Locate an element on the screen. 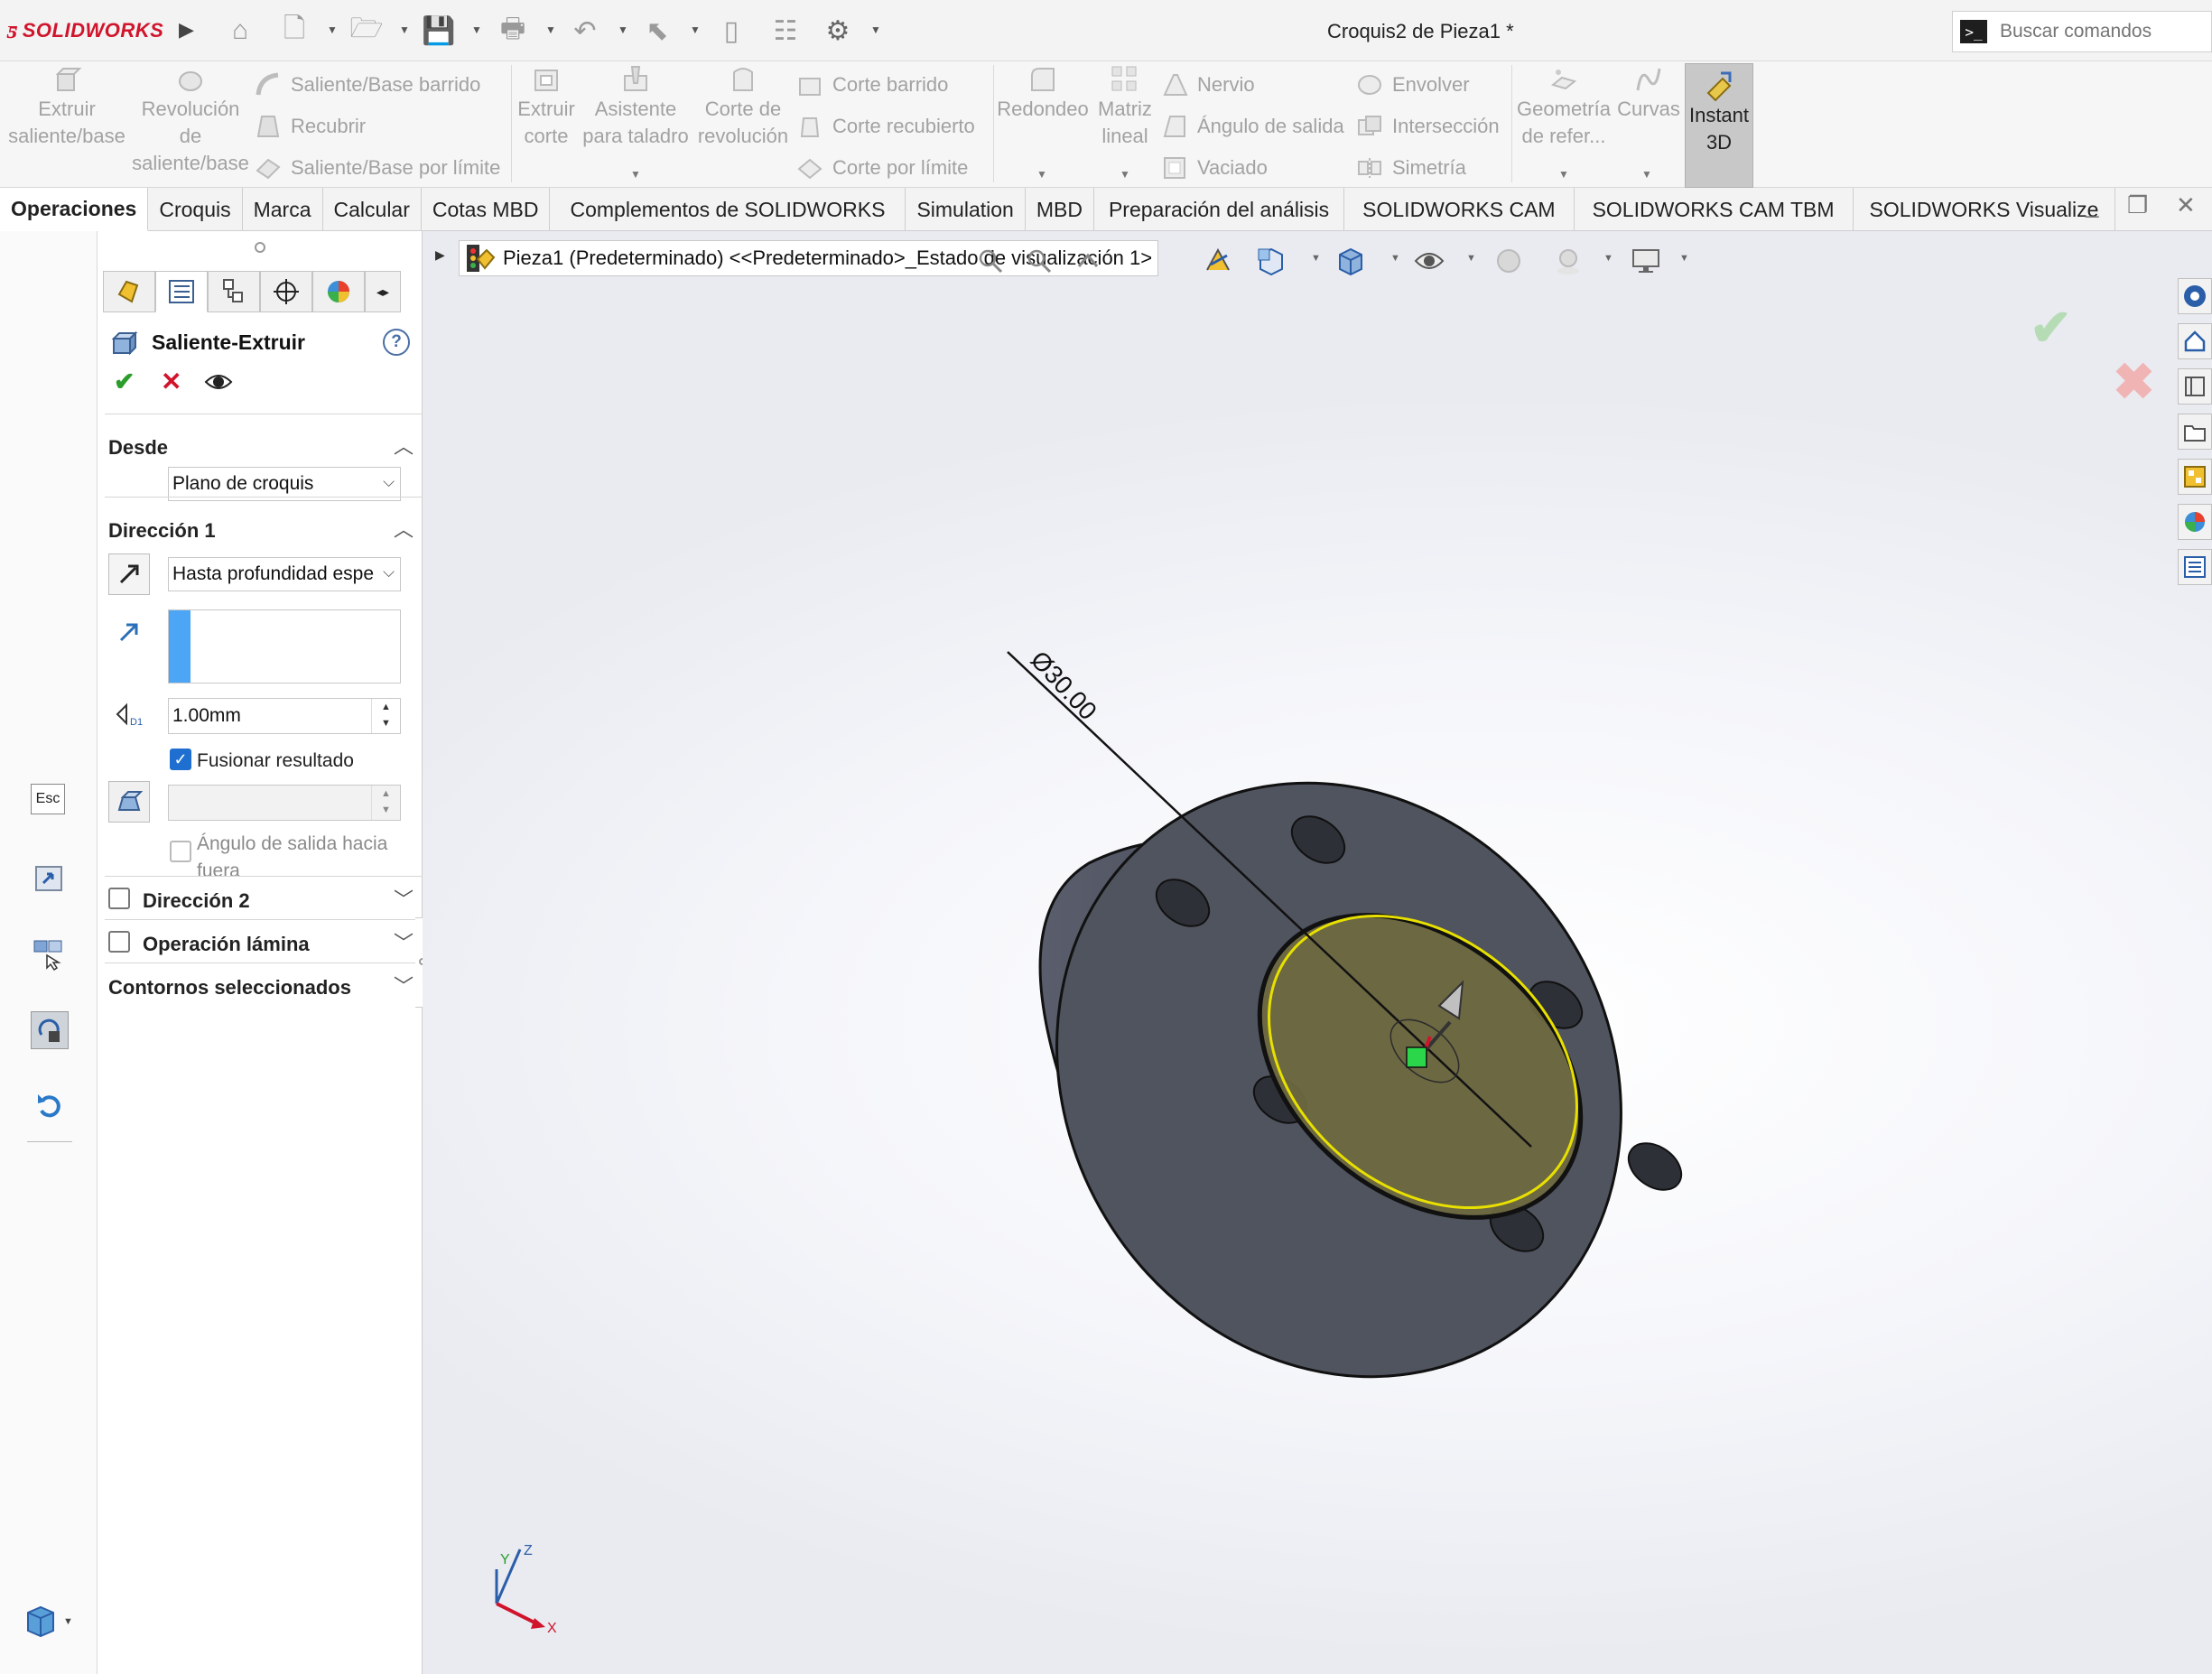 The width and height of the screenshot is (2212, 1674). custom-properties-icon is located at coordinates (2195, 567).